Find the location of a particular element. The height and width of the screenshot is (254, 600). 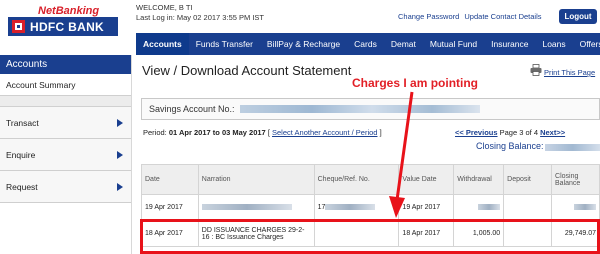

masked-closing-balance is located at coordinates (572, 147).